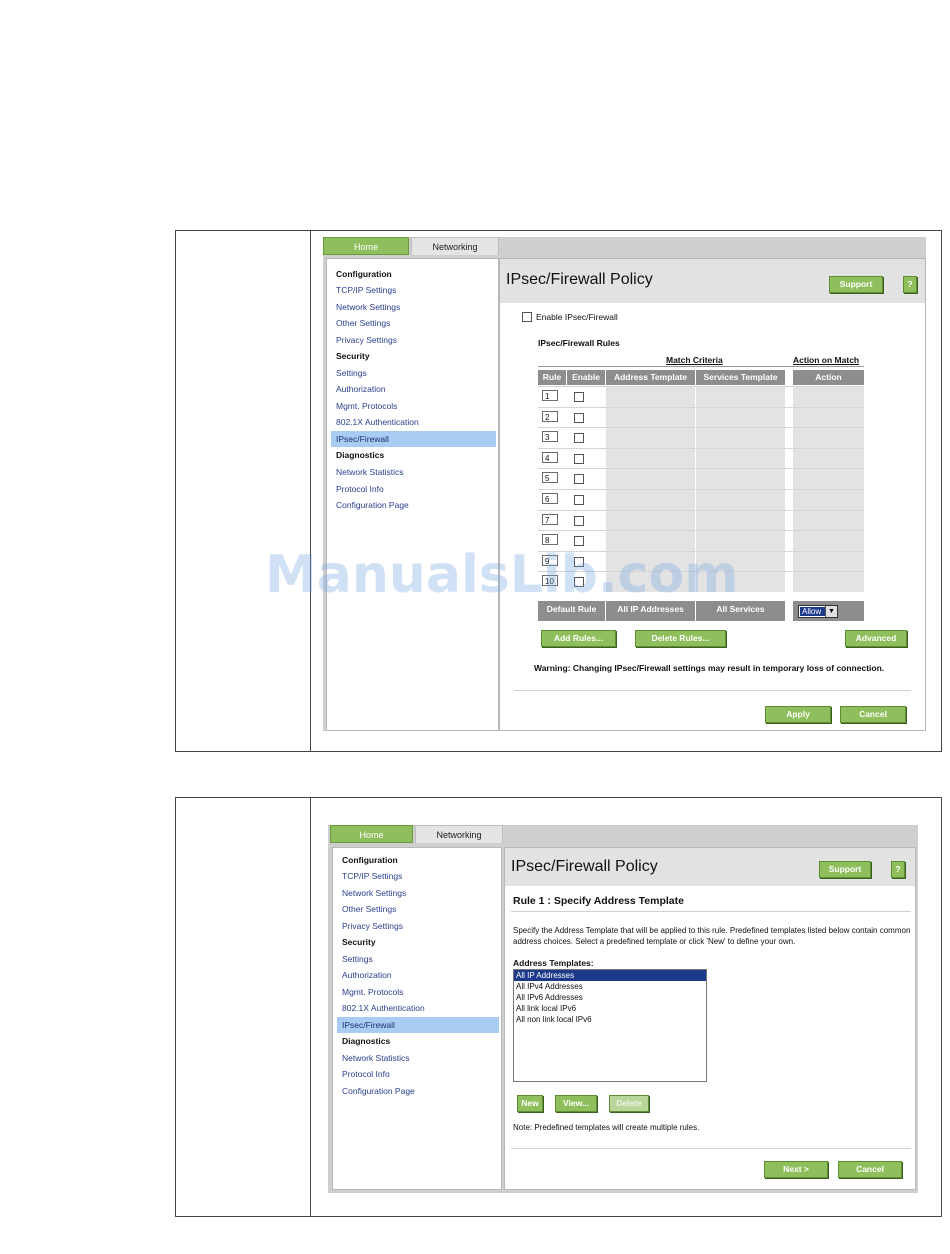 The width and height of the screenshot is (950, 1254). Describe the element at coordinates (701, 366) in the screenshot. I see `header-rule` at that location.